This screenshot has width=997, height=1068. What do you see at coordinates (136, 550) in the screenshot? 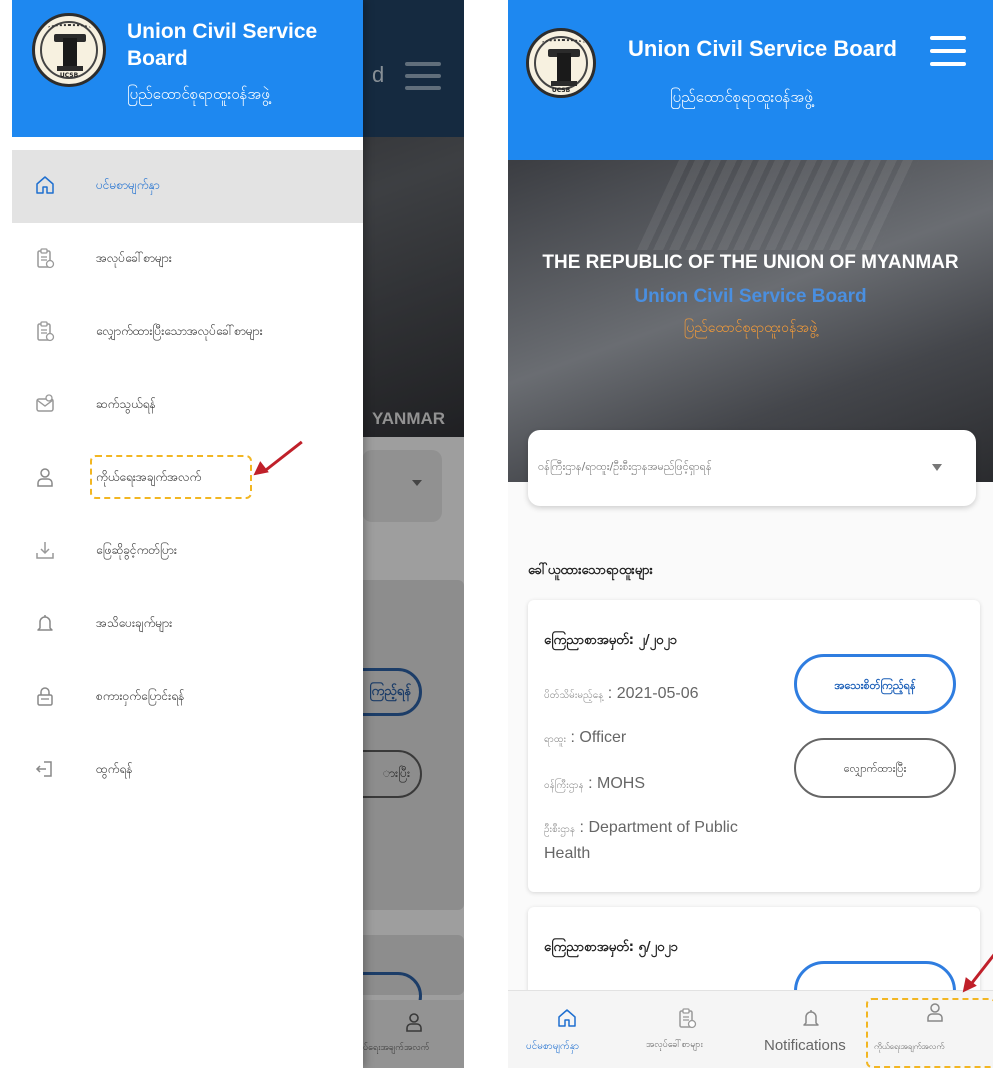
I see `menu-item-label: ဖြေဆိုခွင့်ကတ်ပြား` at bounding box center [136, 550].